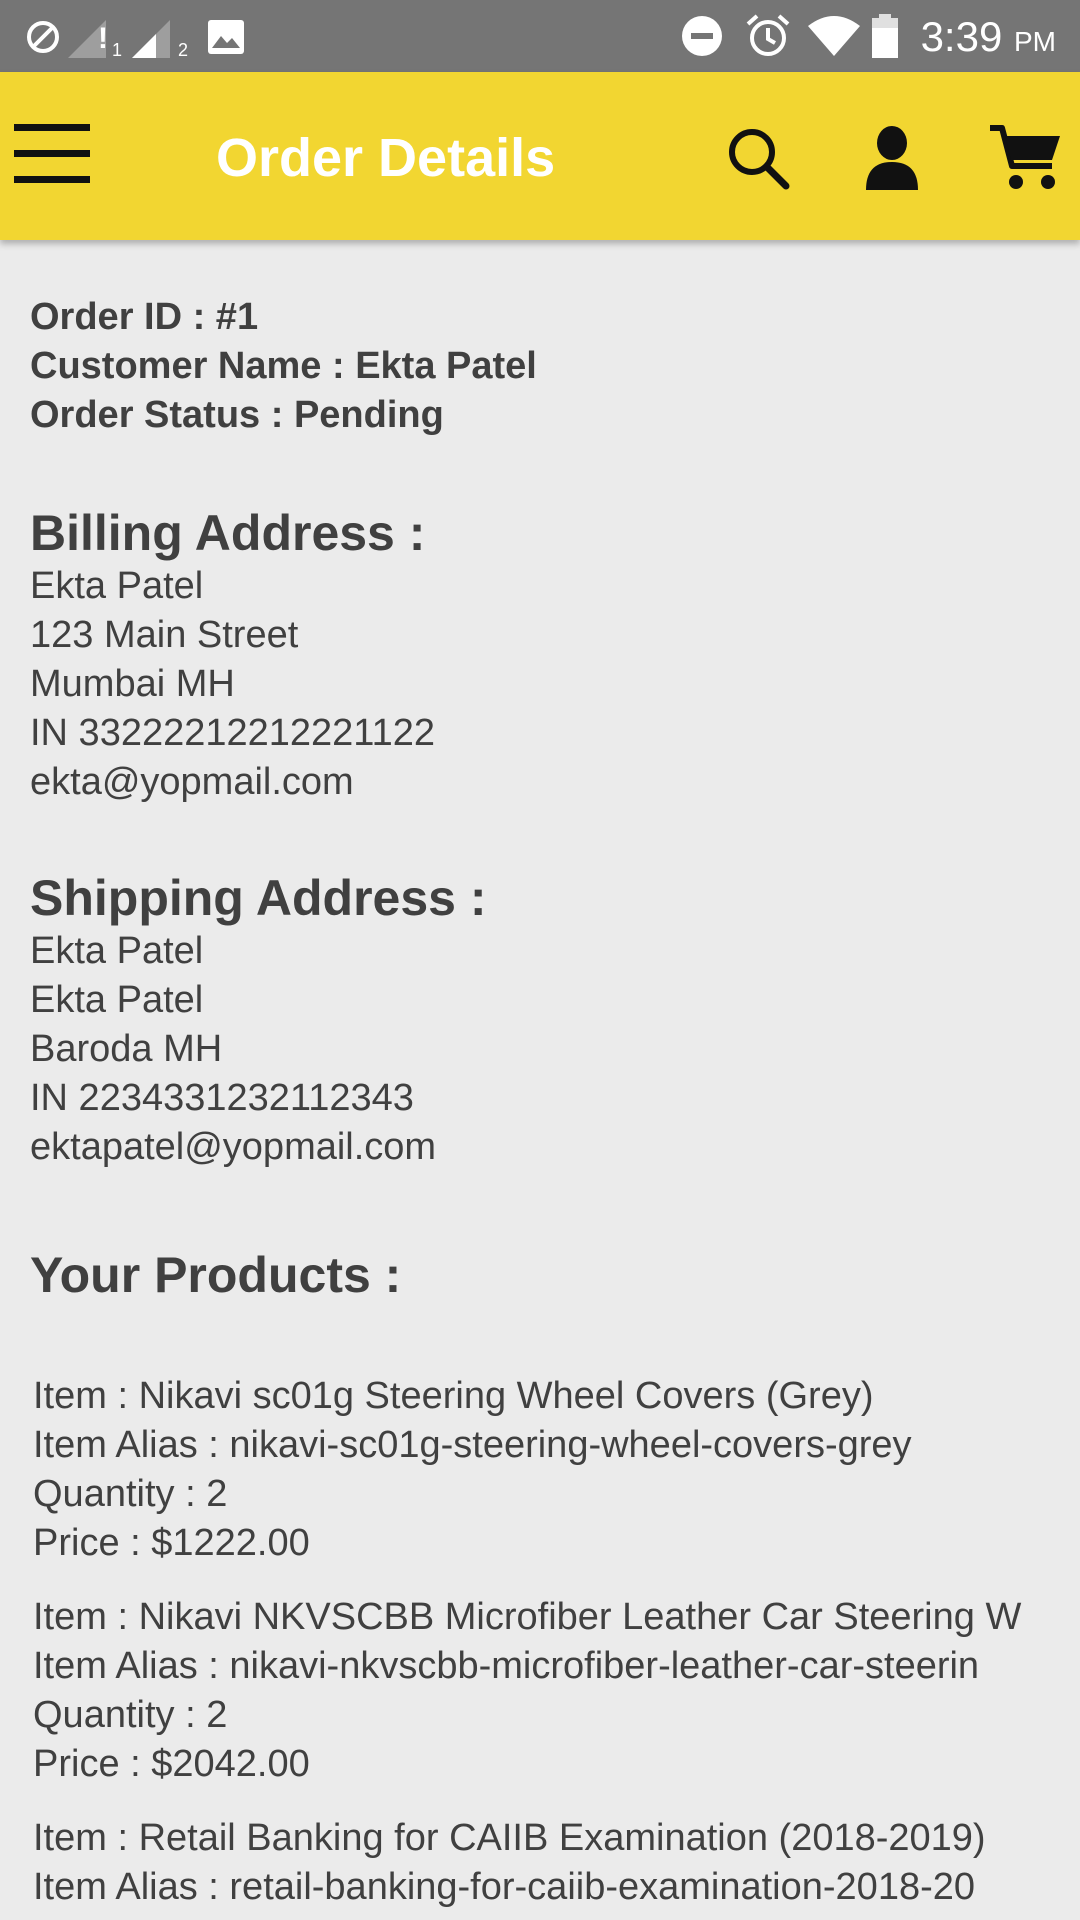  What do you see at coordinates (258, 898) in the screenshot?
I see `shipping-heading: Shipping Address :` at bounding box center [258, 898].